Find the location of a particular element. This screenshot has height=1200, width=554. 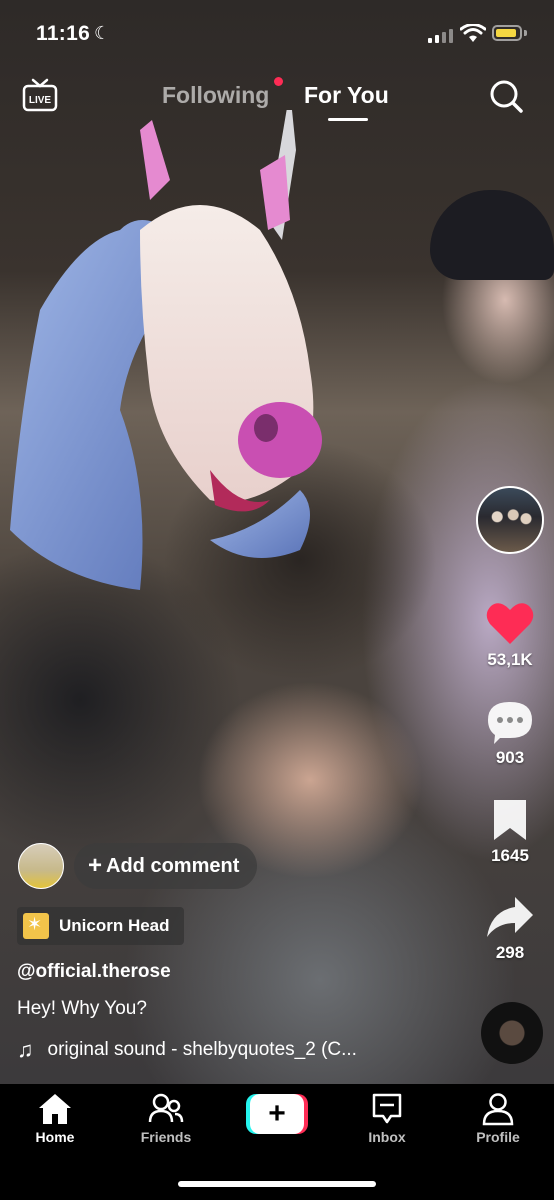

inbox-icon is located at coordinates (387, 1108).